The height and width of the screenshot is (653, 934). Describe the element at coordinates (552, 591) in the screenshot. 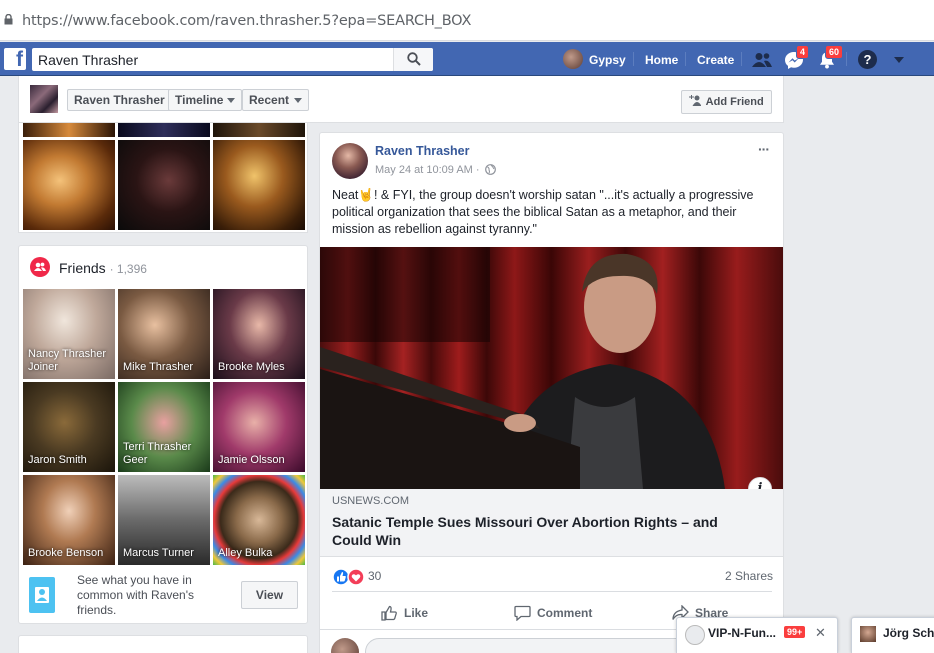

I see `divider` at that location.